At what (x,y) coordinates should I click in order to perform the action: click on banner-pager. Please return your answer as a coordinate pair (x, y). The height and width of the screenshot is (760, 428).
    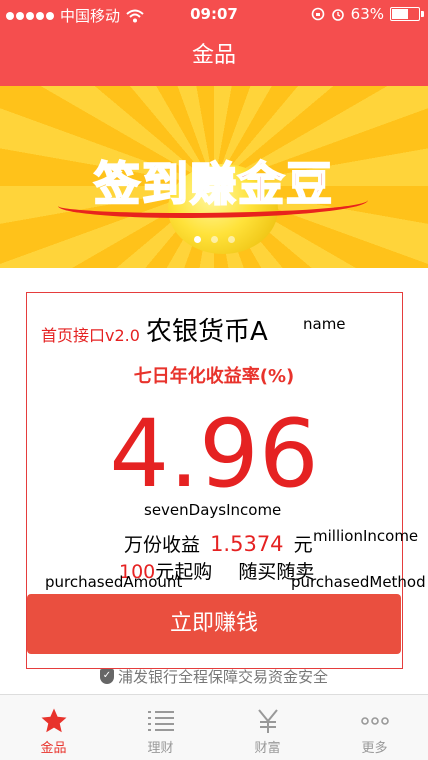
    Looking at the image, I should click on (214, 239).